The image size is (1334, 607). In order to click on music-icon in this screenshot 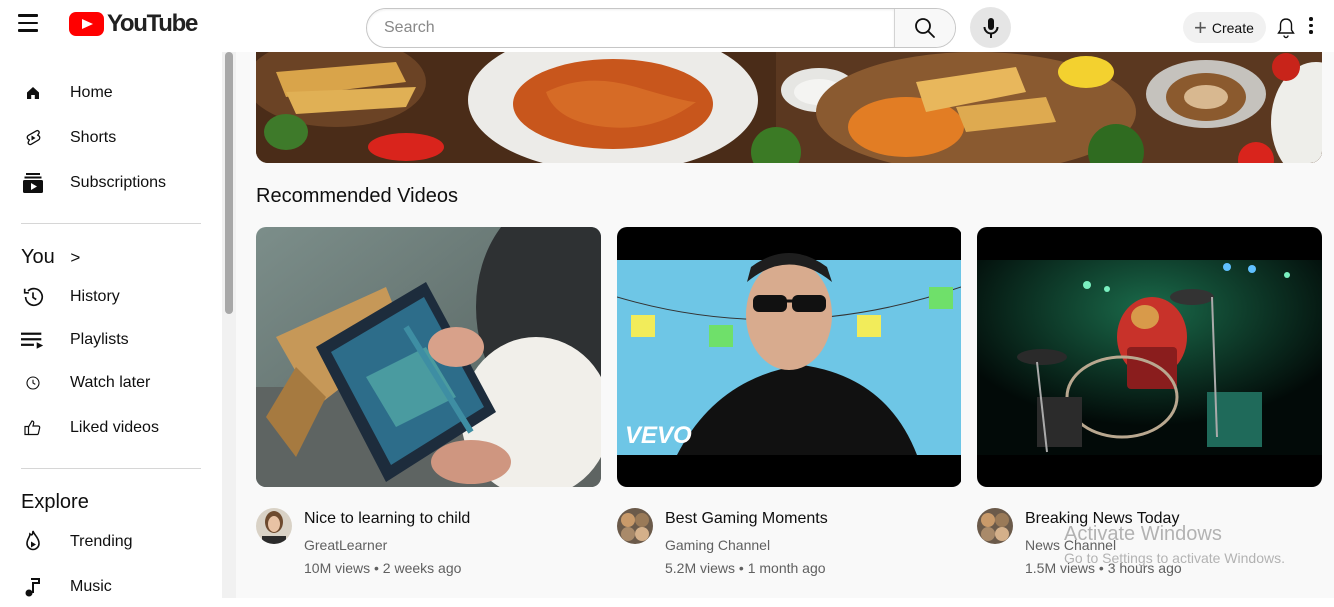, I will do `click(33, 587)`.